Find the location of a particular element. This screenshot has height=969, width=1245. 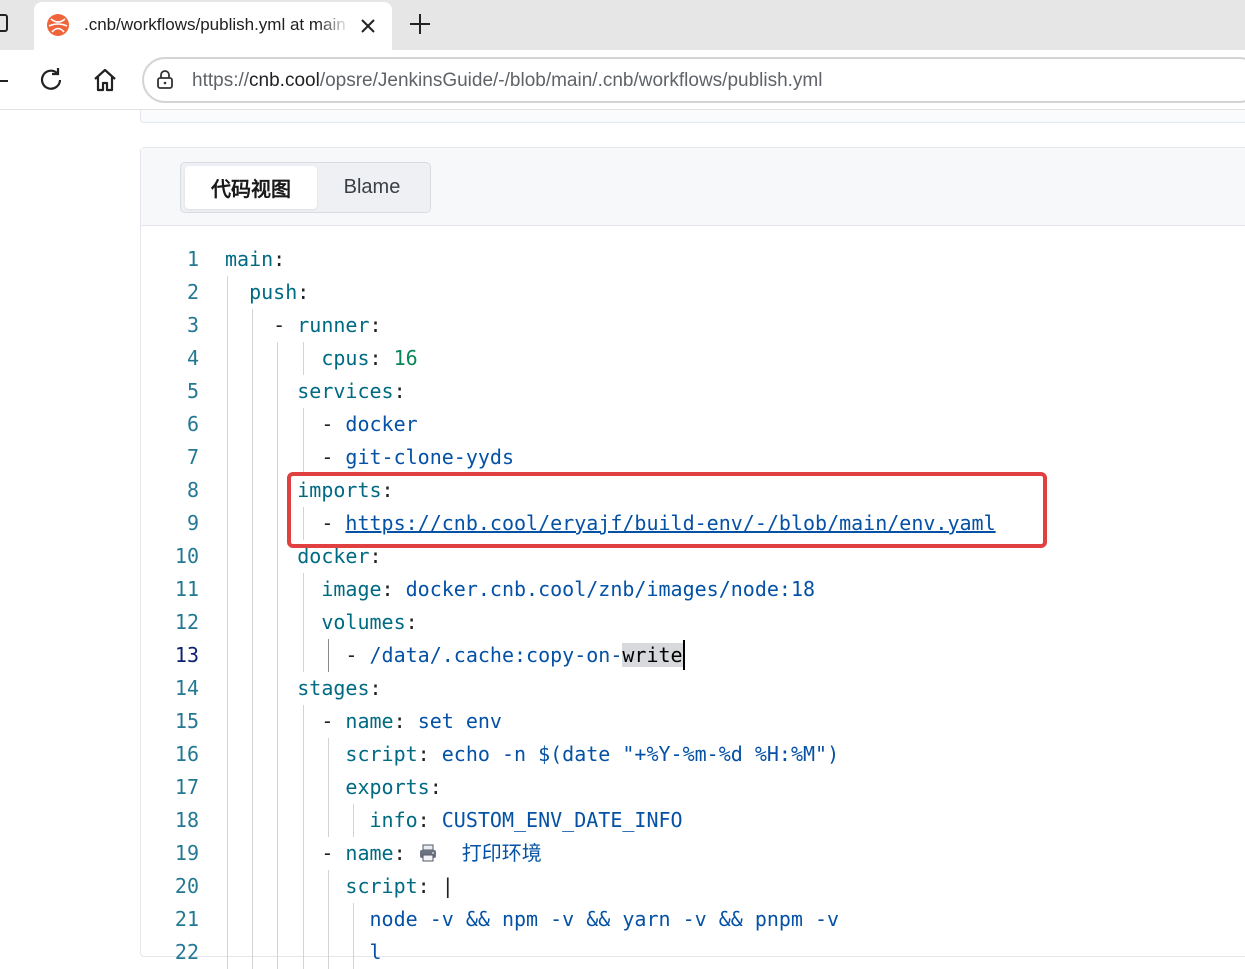

code-token: write is located at coordinates (652, 655).